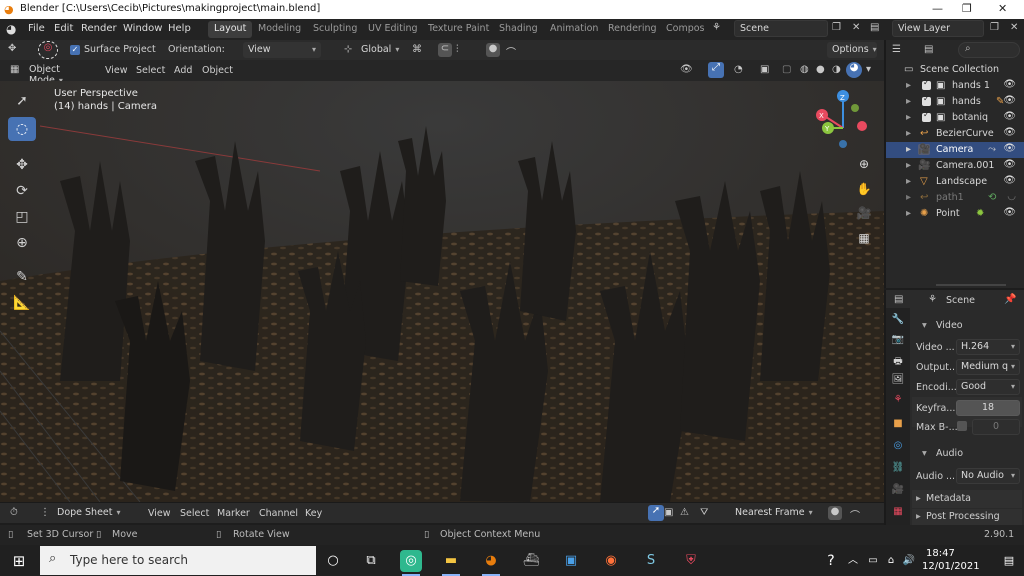 The image size is (1024, 576). What do you see at coordinates (150, 70) in the screenshot?
I see `viewport-menu-select: Select` at bounding box center [150, 70].